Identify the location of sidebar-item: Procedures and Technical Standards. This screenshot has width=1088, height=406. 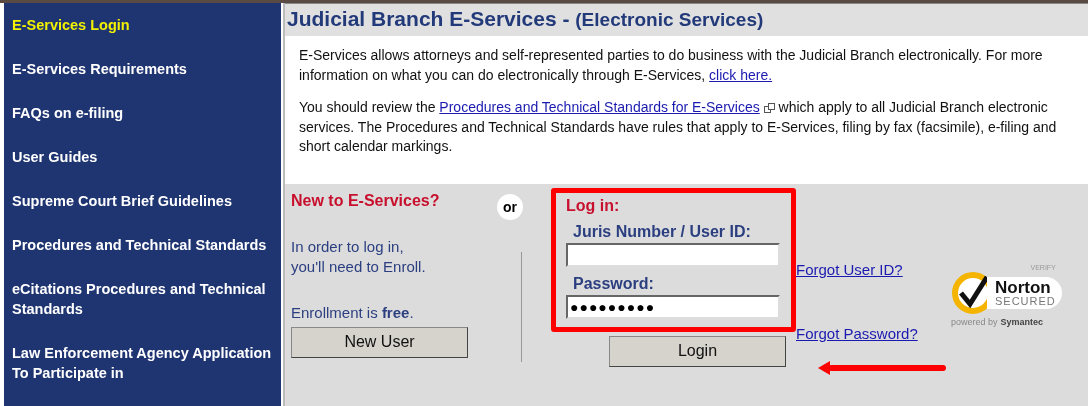
(142, 245).